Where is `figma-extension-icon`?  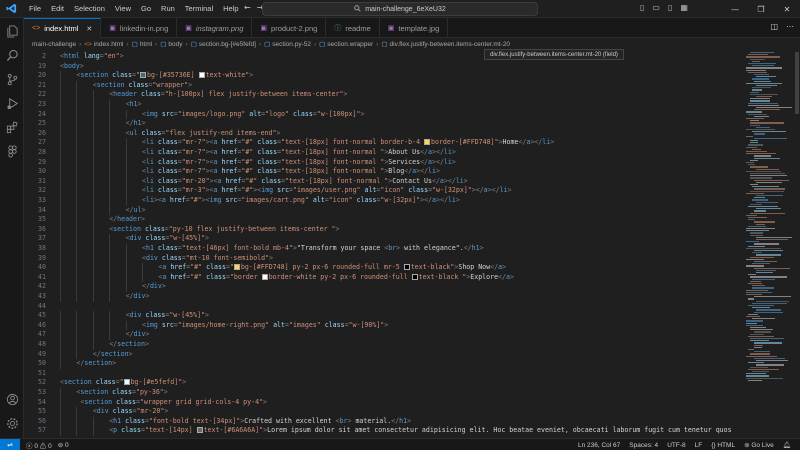 figma-extension-icon is located at coordinates (12, 151).